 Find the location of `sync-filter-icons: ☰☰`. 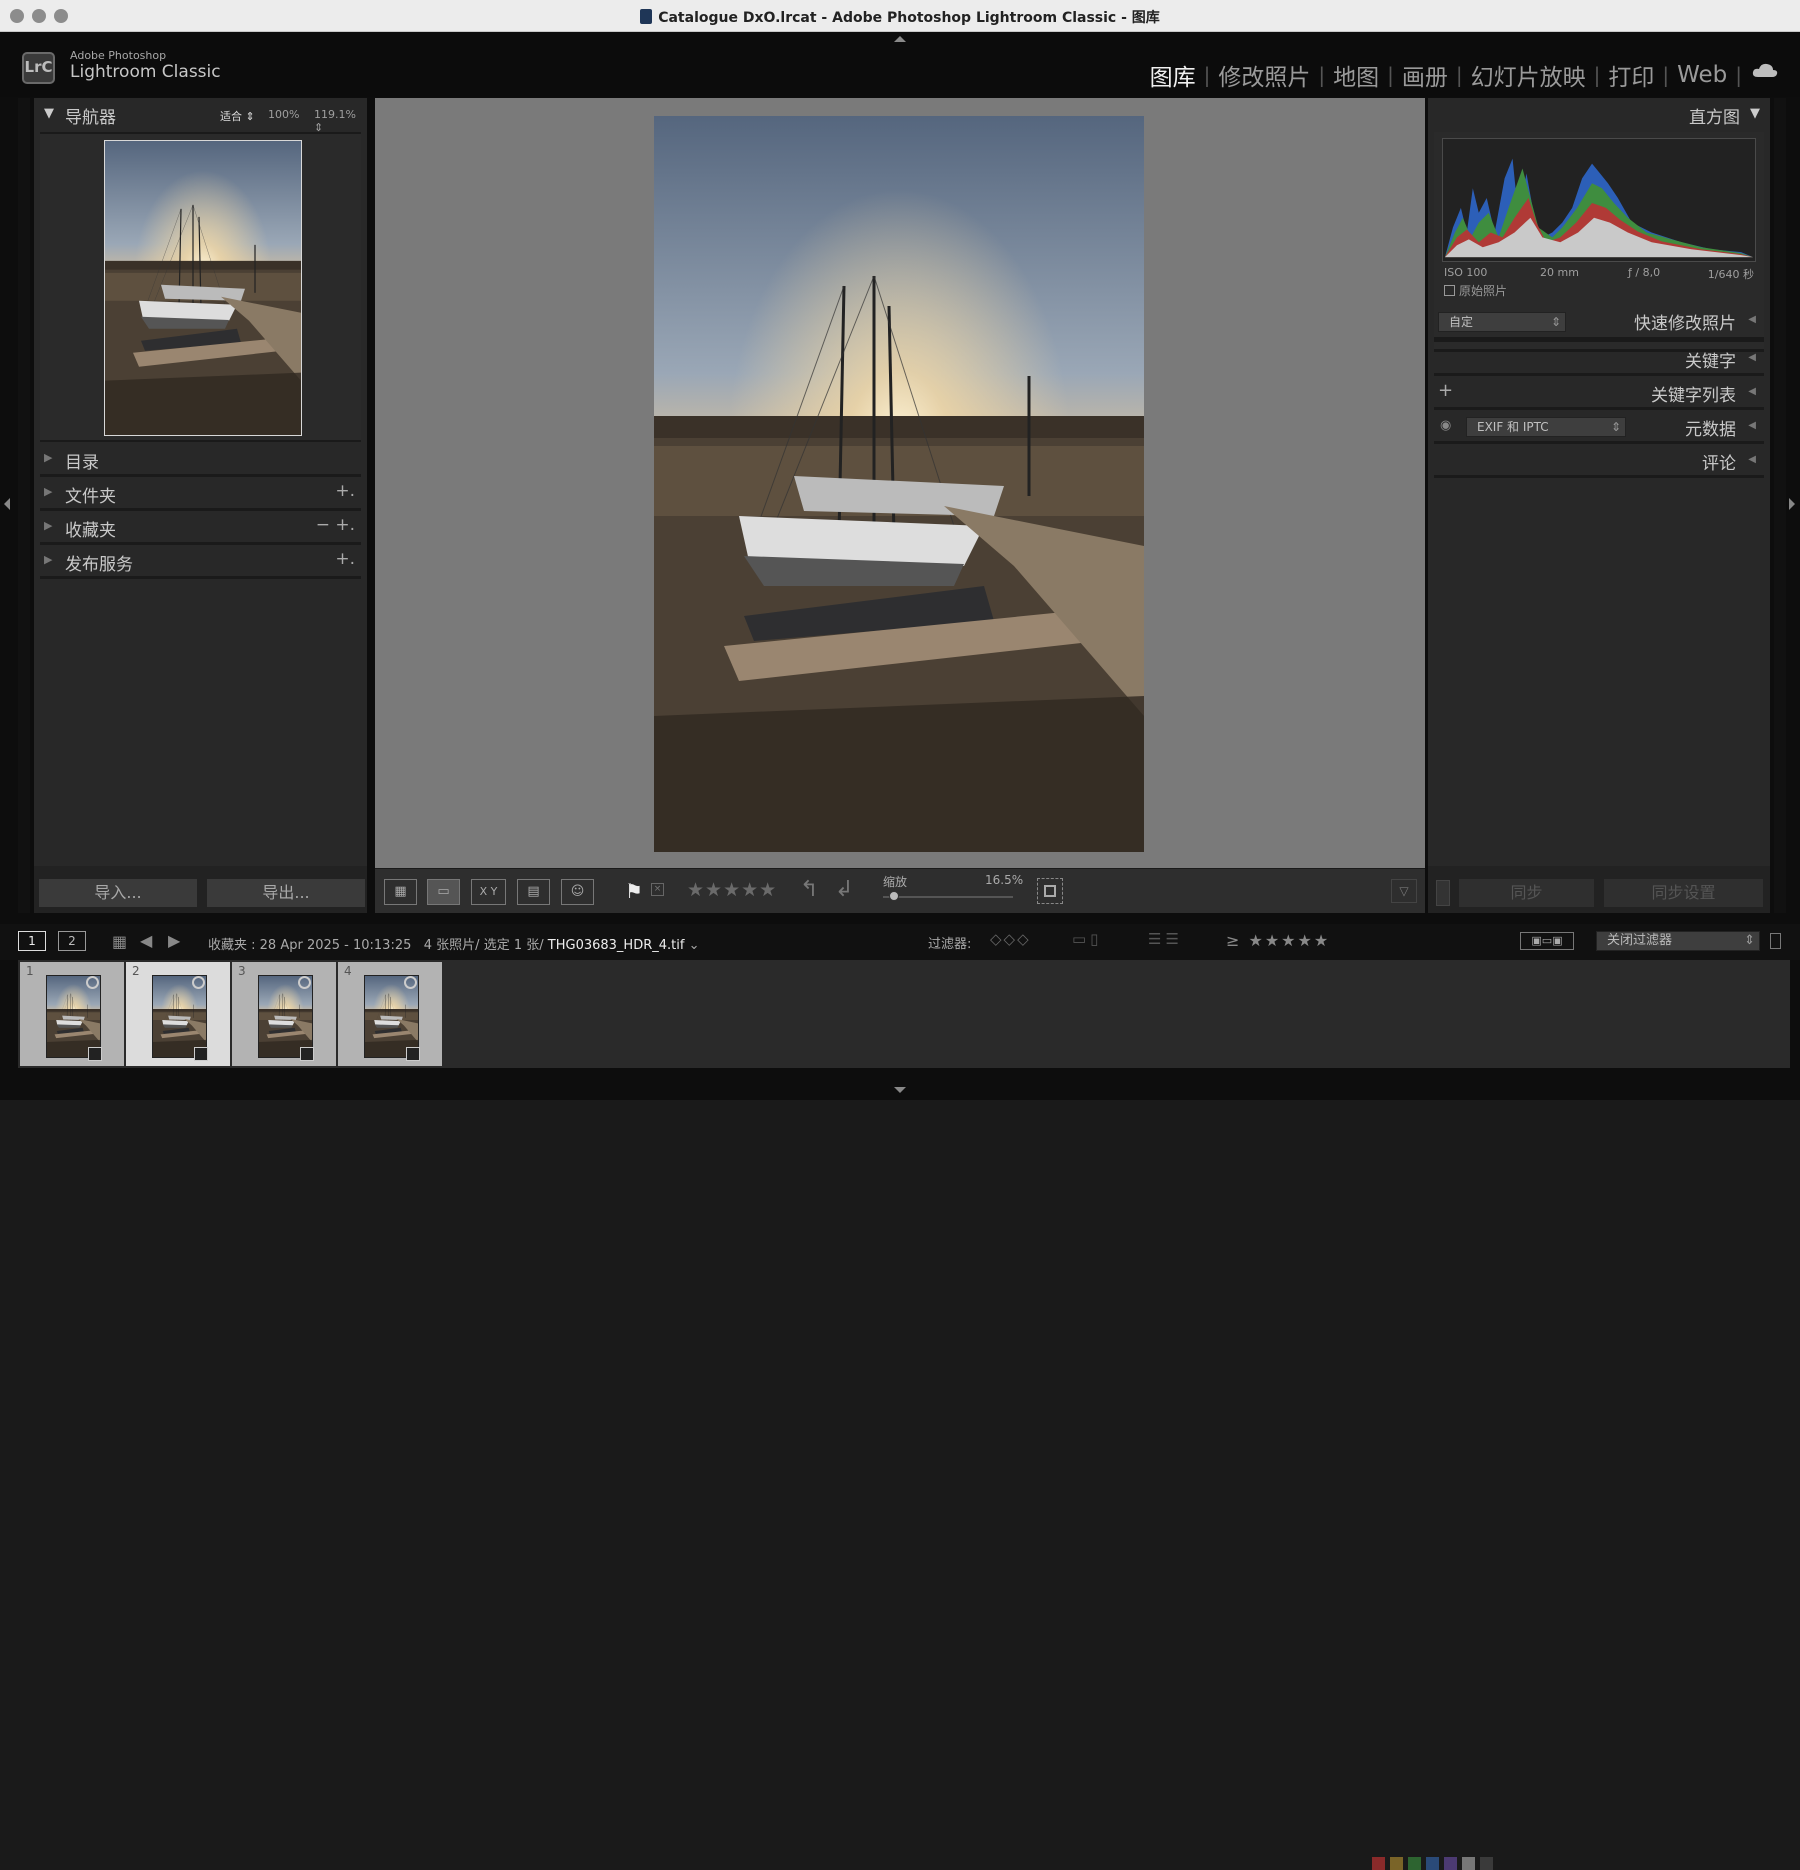

sync-filter-icons: ☰☰ is located at coordinates (1165, 939).